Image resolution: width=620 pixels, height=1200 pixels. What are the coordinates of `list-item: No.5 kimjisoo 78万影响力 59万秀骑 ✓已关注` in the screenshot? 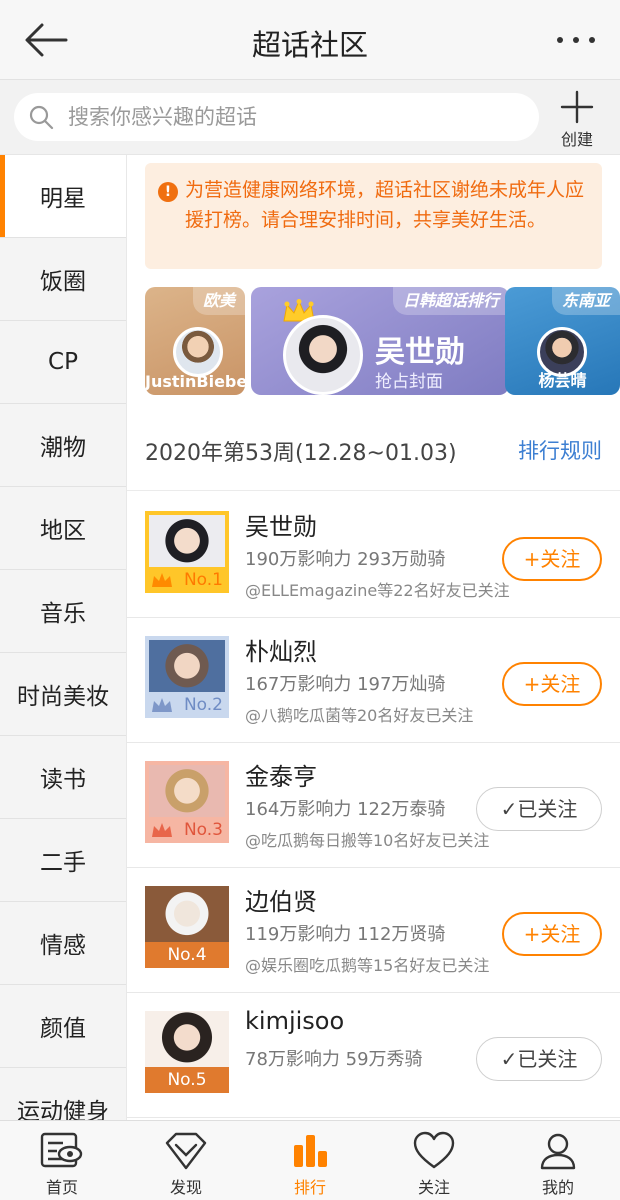 It's located at (373, 1055).